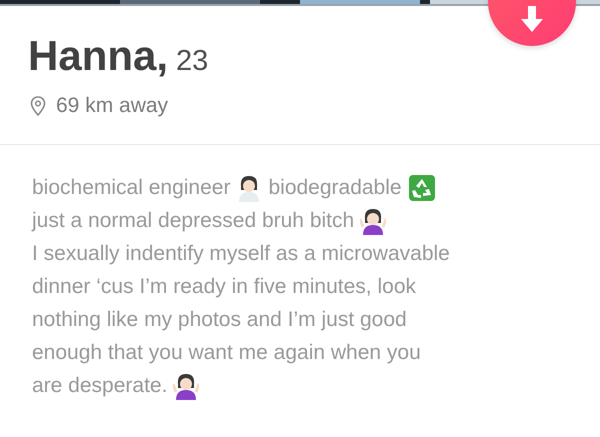 The height and width of the screenshot is (437, 600). I want to click on bio-text: enough that you want me again when you, so click(226, 352).